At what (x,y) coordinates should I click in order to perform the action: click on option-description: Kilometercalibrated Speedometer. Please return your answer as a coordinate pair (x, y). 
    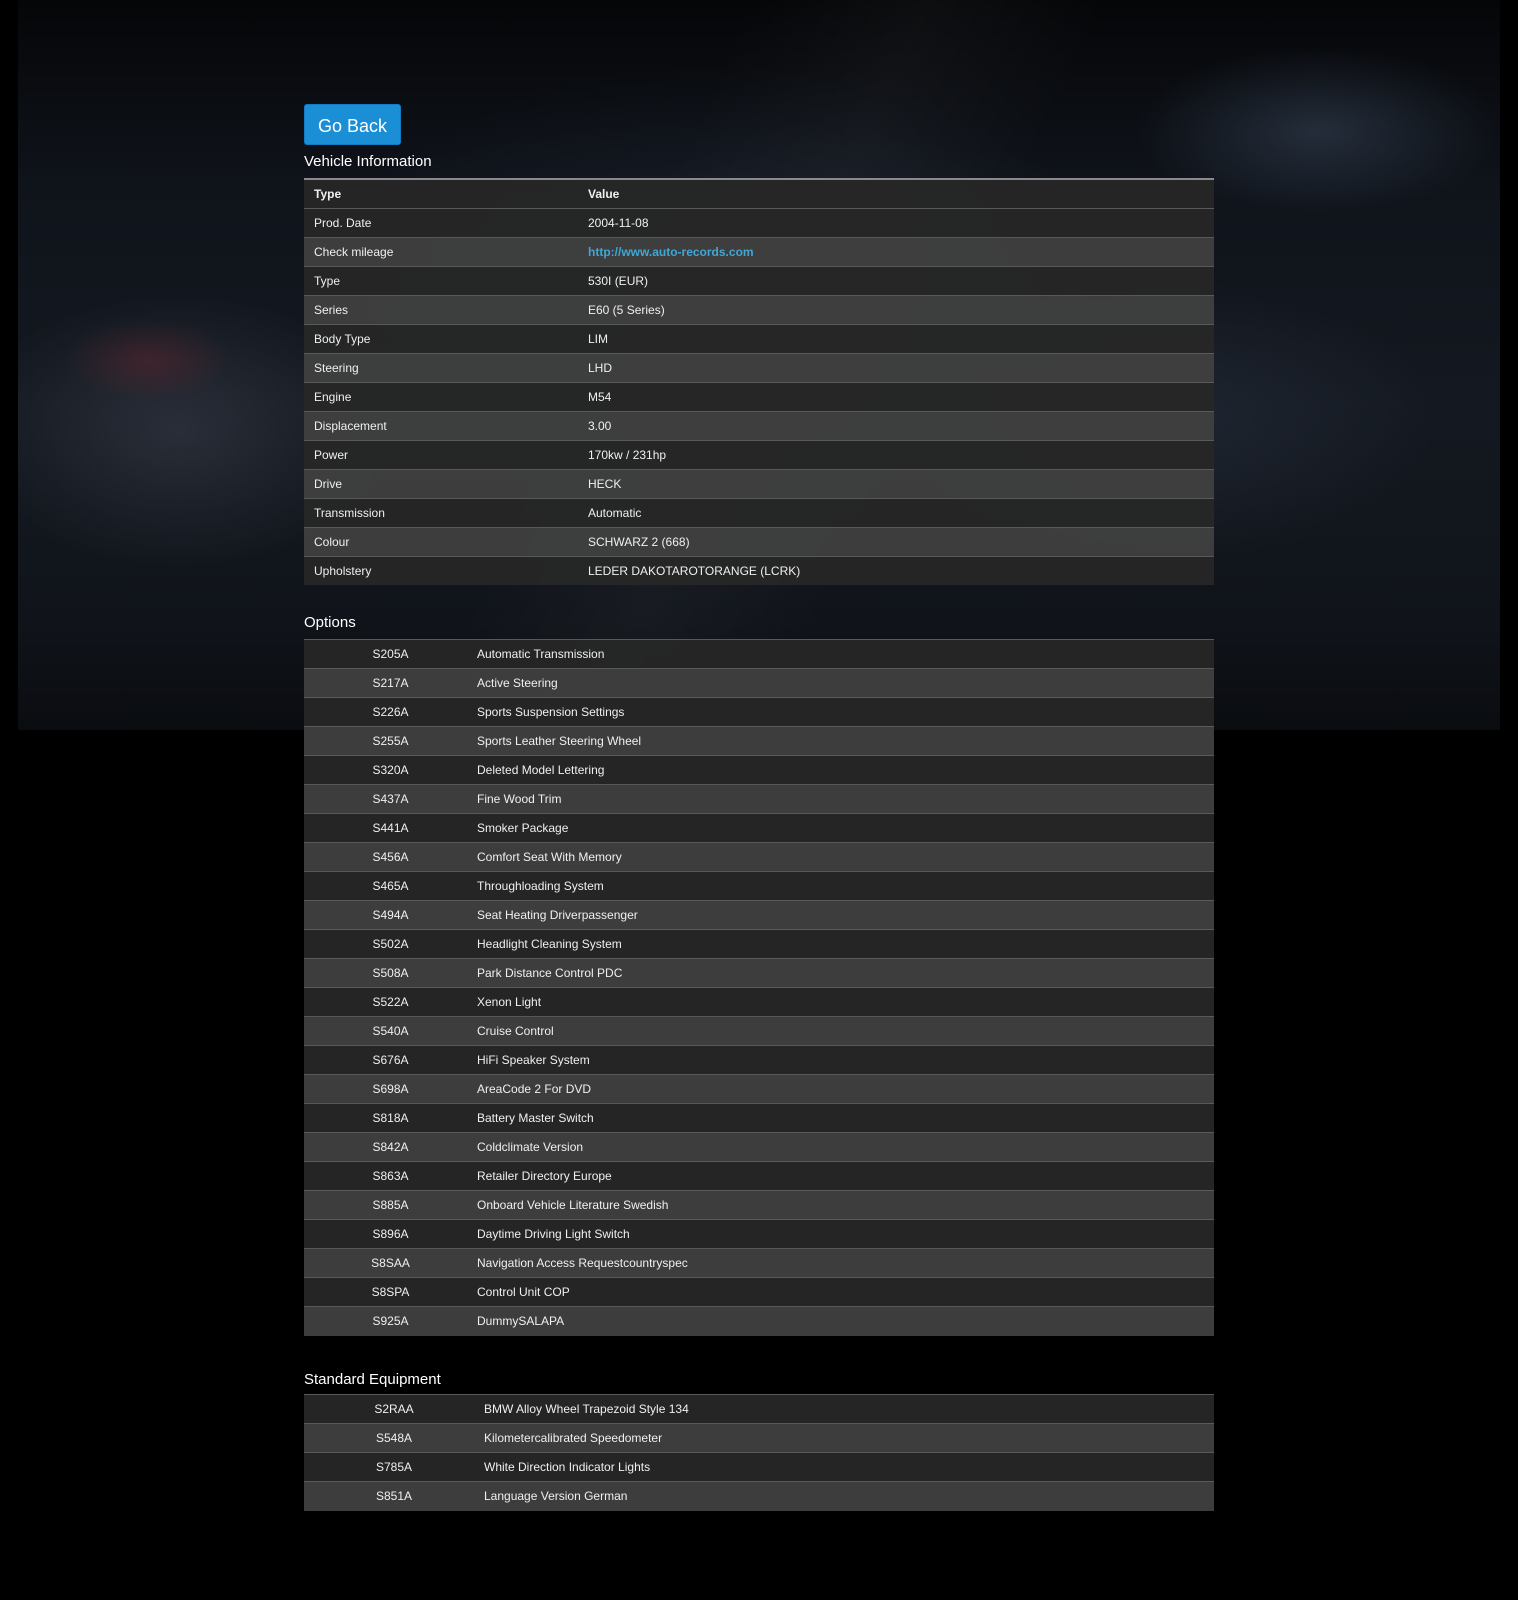
    Looking at the image, I should click on (849, 1438).